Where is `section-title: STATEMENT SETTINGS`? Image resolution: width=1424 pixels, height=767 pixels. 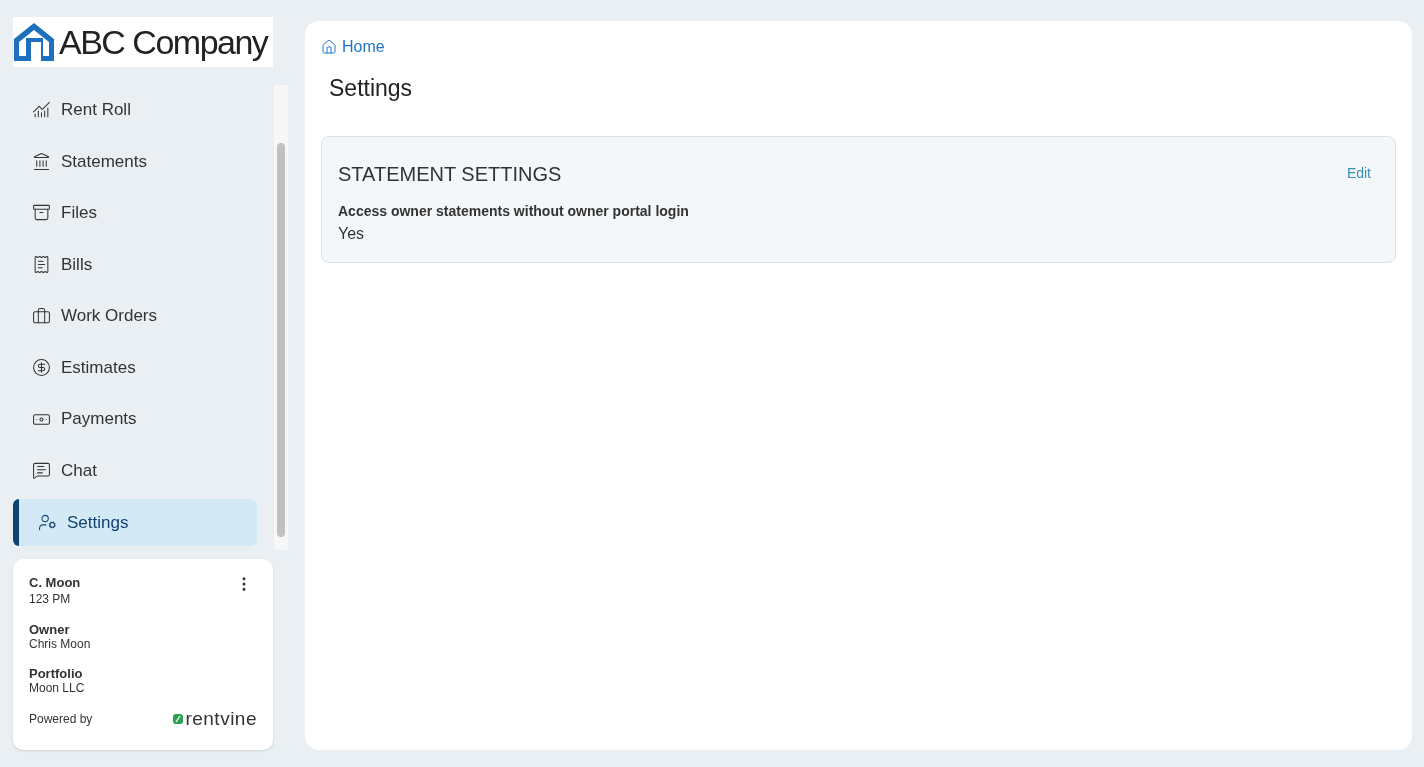
section-title: STATEMENT SETTINGS is located at coordinates (450, 174).